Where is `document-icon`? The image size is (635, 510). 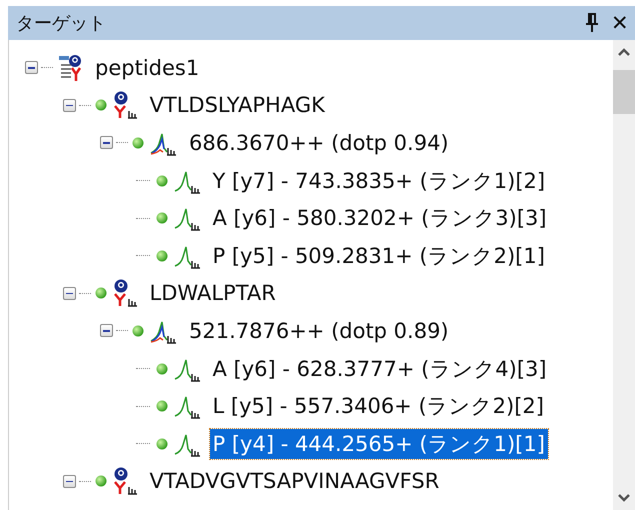
document-icon is located at coordinates (70, 68).